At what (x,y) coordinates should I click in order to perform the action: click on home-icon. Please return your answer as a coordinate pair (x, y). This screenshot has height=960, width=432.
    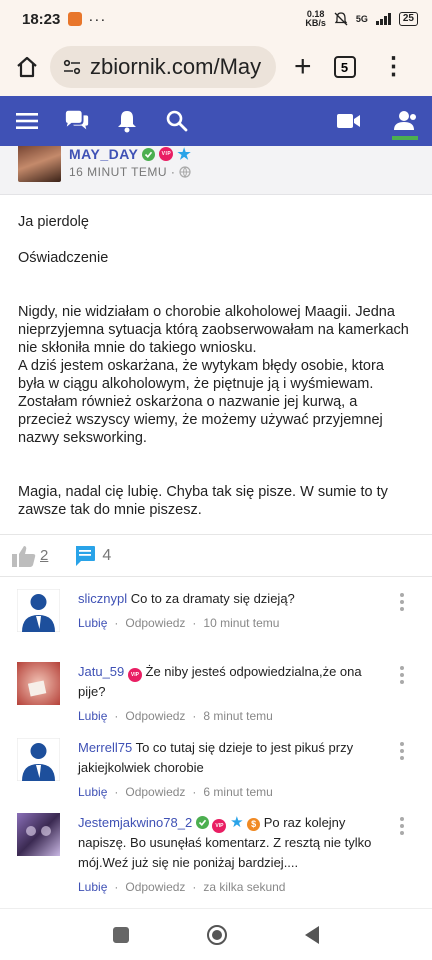
    Looking at the image, I should click on (27, 67).